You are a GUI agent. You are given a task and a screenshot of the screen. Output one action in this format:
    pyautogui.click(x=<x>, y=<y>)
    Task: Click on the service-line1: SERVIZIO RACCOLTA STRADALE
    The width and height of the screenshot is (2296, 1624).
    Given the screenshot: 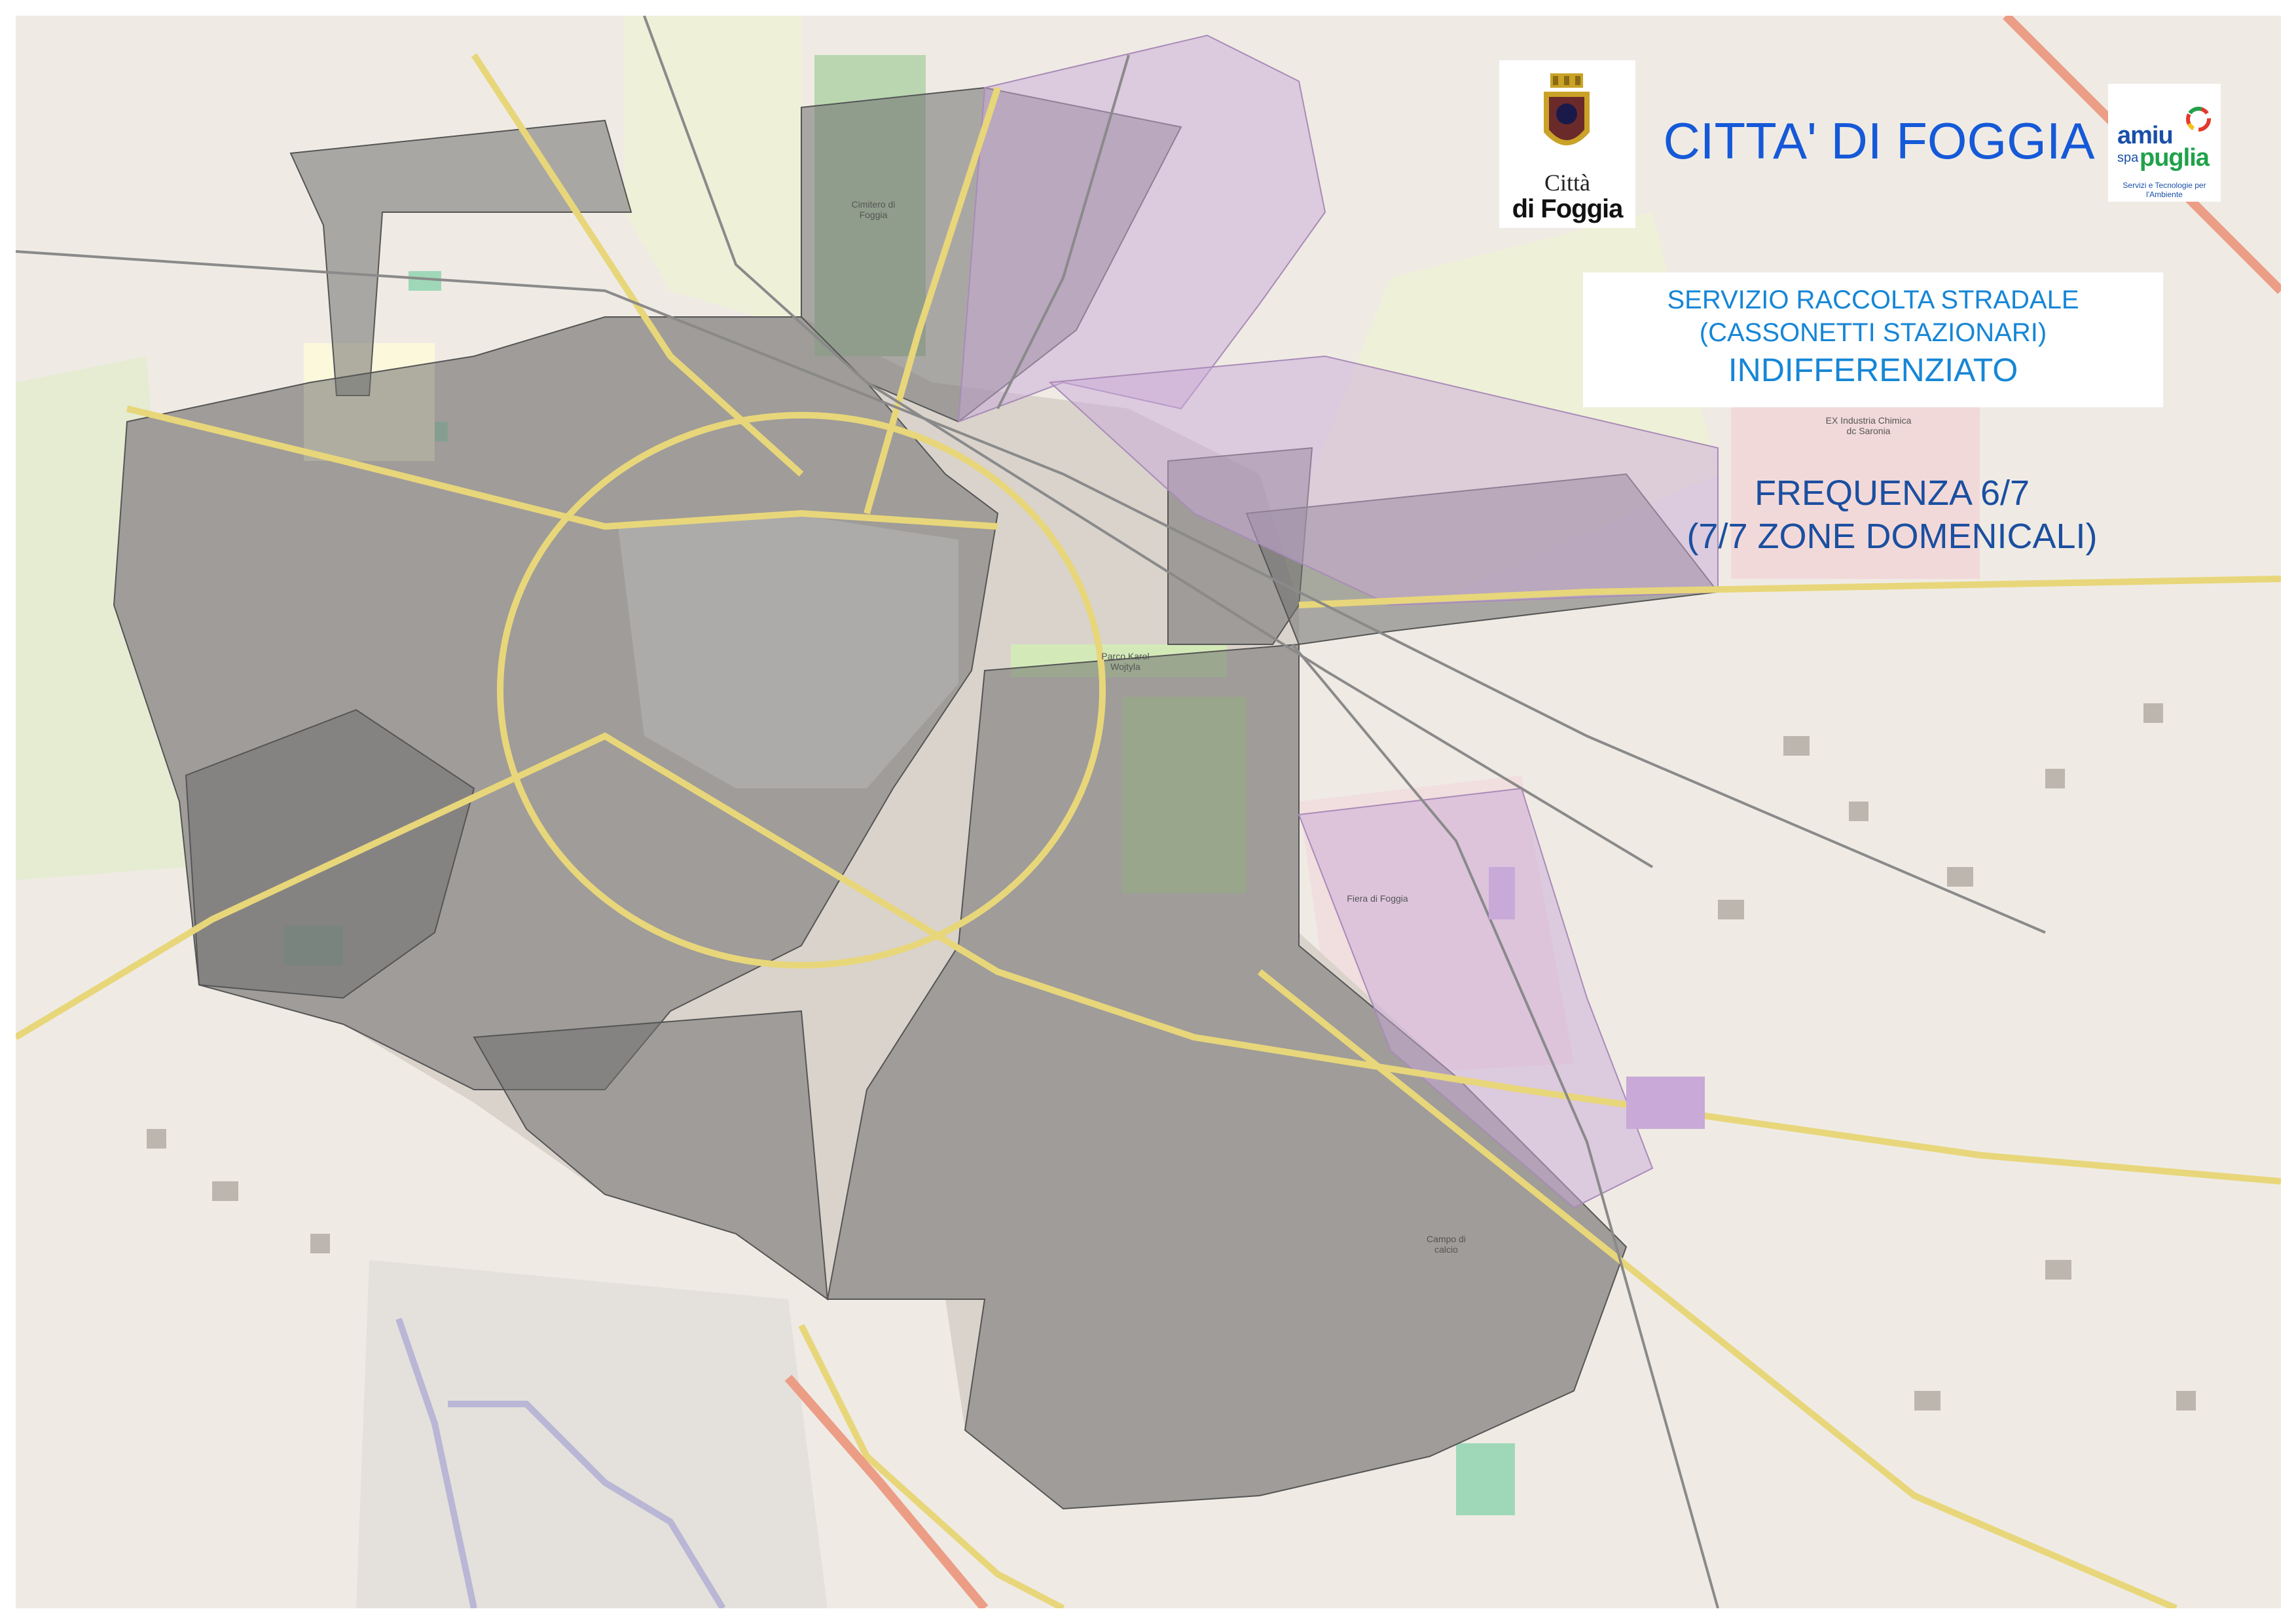 What is the action you would take?
    pyautogui.click(x=1873, y=300)
    